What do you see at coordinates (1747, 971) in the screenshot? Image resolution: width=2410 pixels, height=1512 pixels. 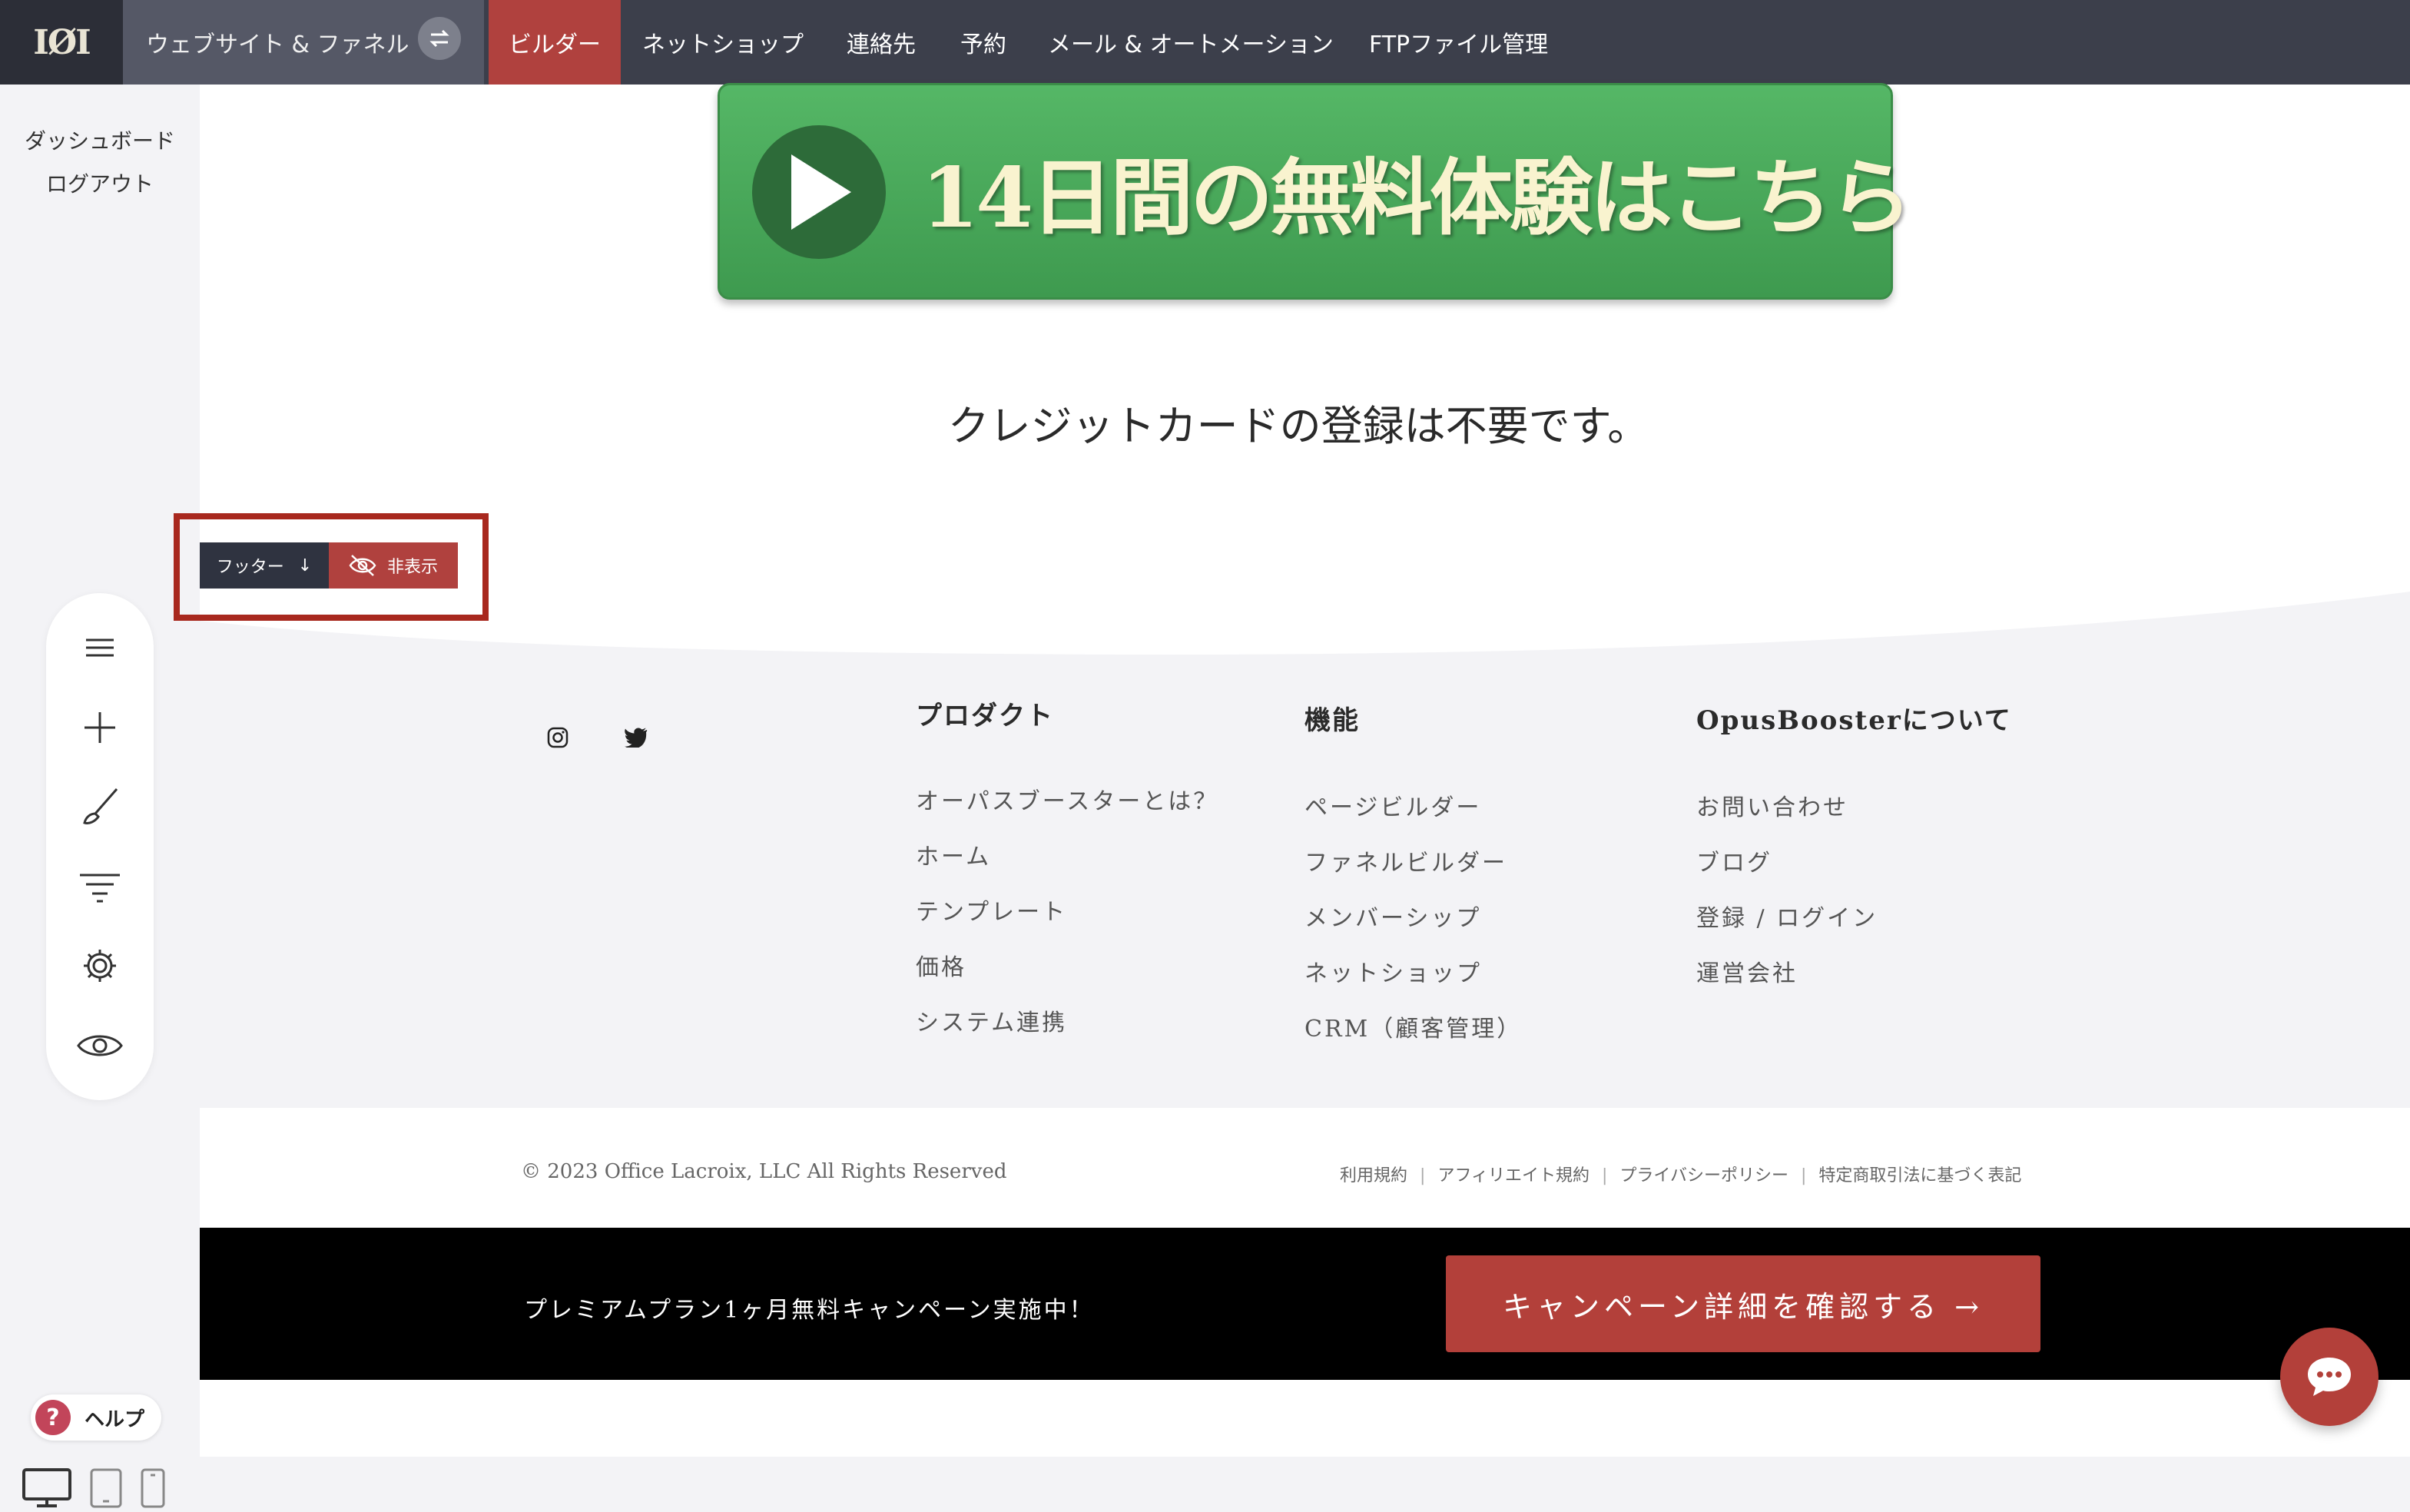 I see `footer-link: 運営会社` at bounding box center [1747, 971].